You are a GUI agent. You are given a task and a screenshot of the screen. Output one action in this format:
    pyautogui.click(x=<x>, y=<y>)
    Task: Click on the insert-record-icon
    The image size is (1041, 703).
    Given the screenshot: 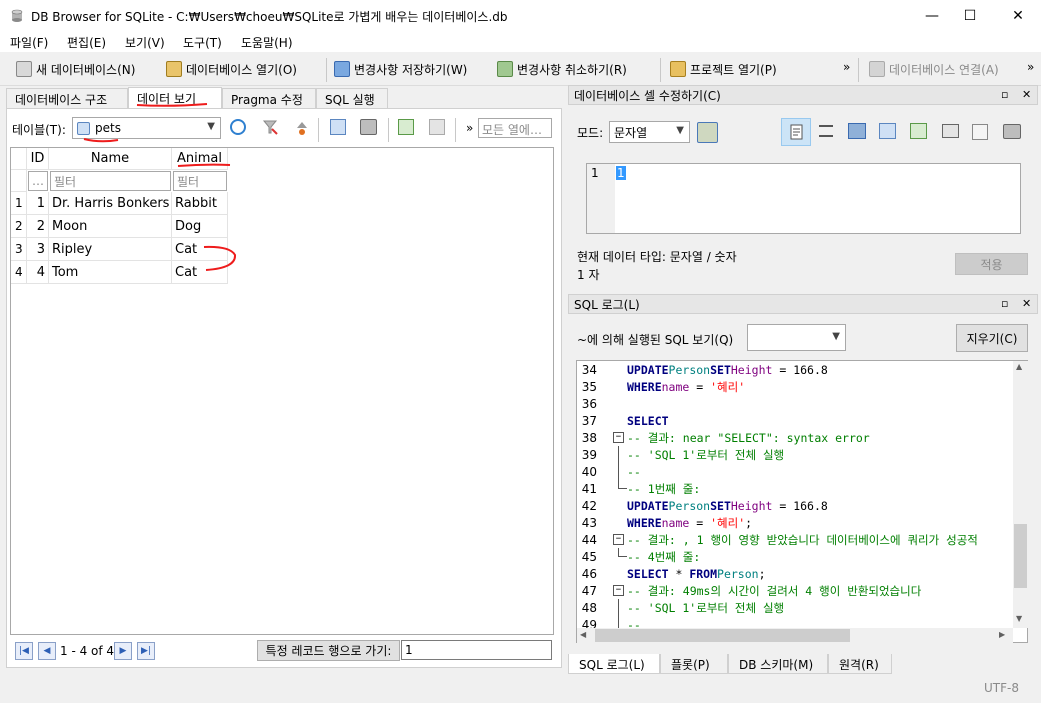 What is the action you would take?
    pyautogui.click(x=406, y=127)
    